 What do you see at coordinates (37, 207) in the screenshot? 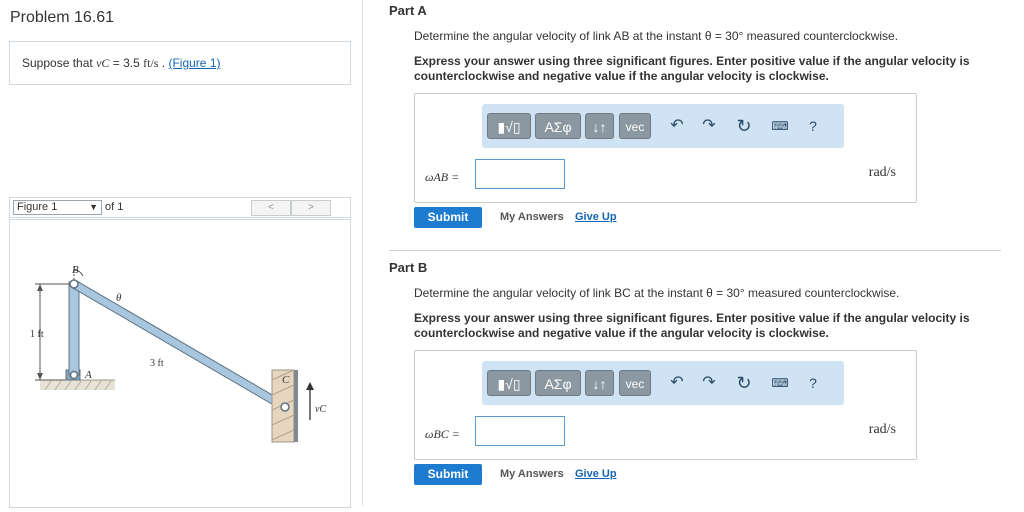
I see `figure-select-value: Figure 1` at bounding box center [37, 207].